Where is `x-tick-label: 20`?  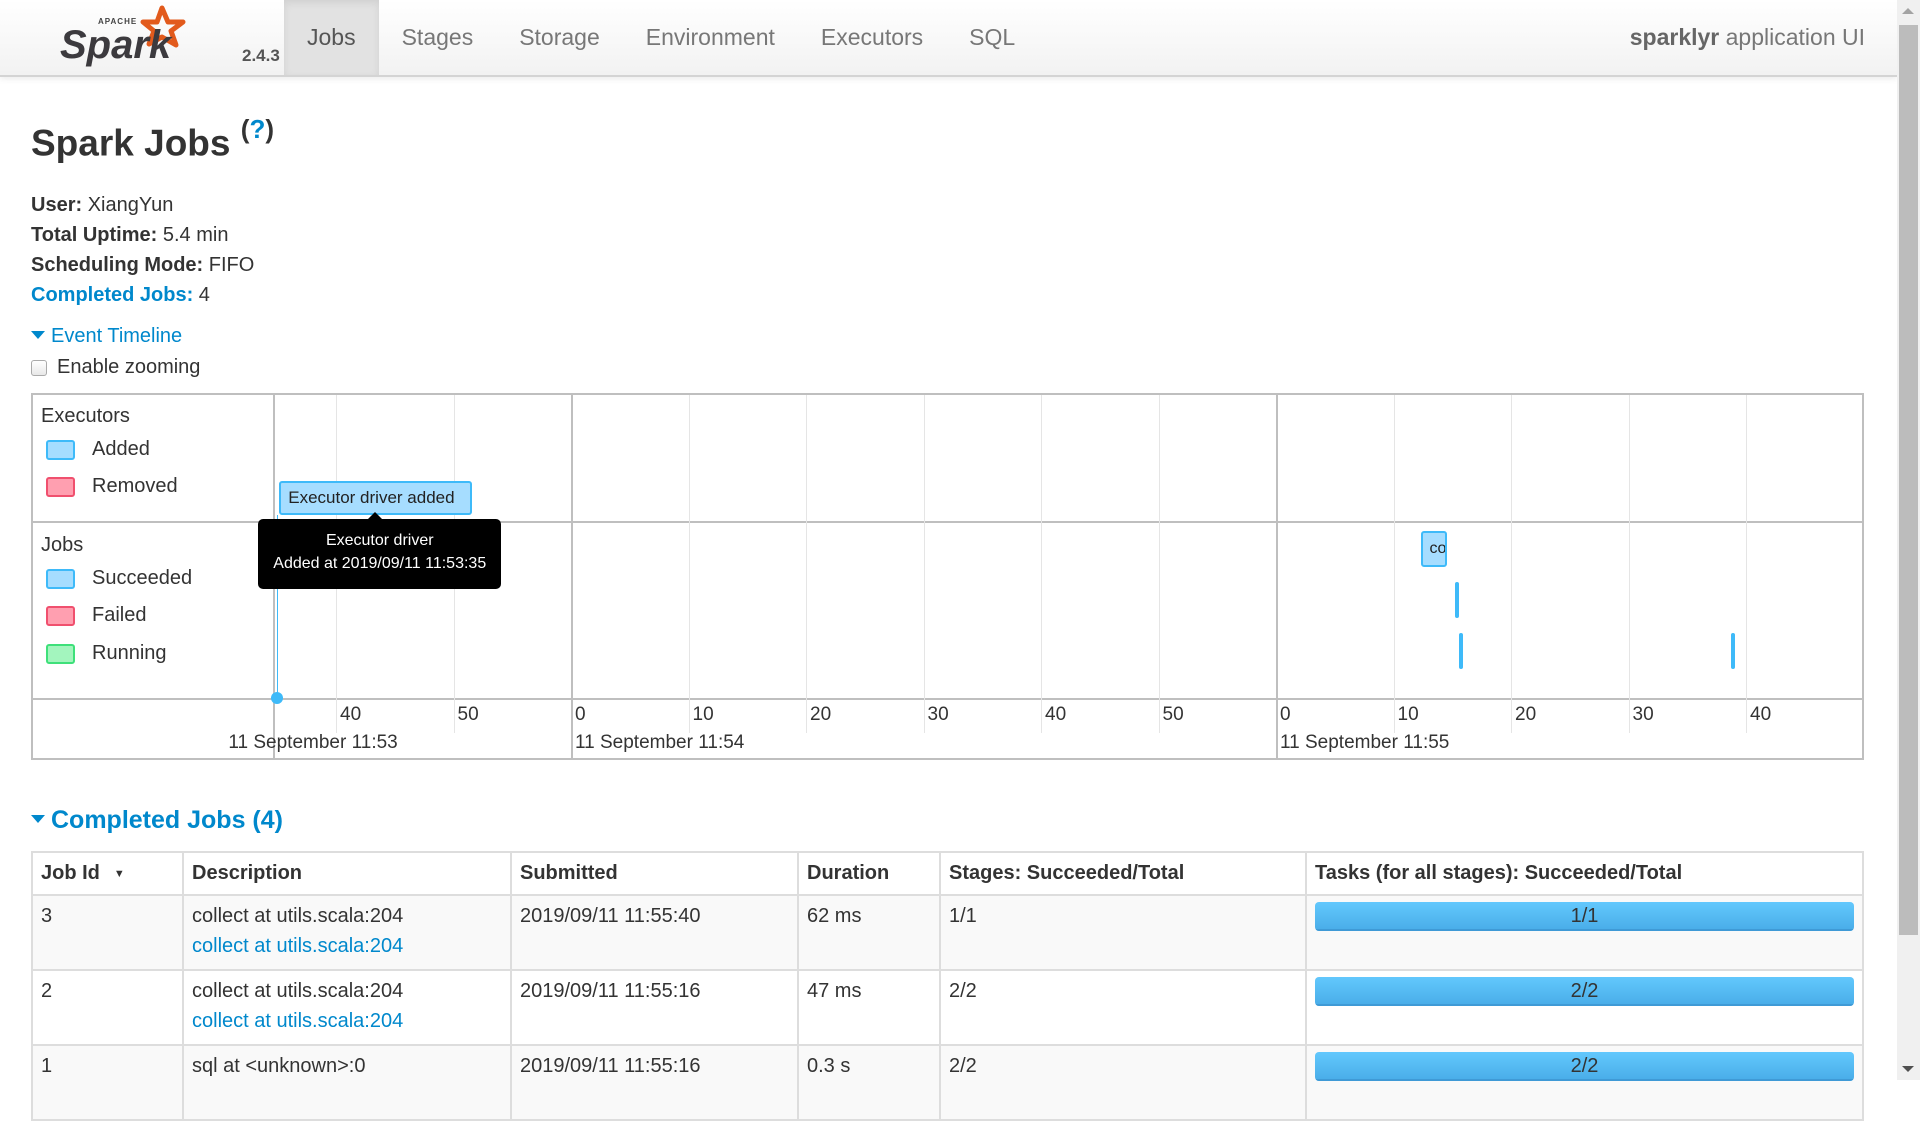 x-tick-label: 20 is located at coordinates (1526, 714).